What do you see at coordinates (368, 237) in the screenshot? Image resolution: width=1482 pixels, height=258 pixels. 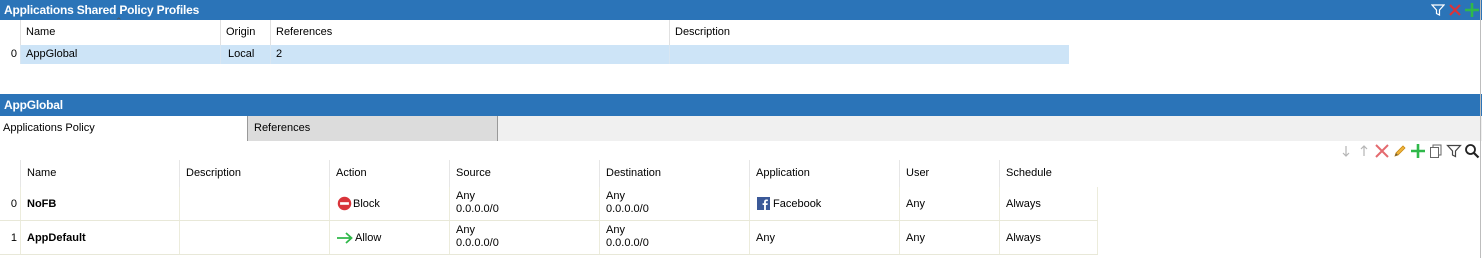 I see `action-label: Allow` at bounding box center [368, 237].